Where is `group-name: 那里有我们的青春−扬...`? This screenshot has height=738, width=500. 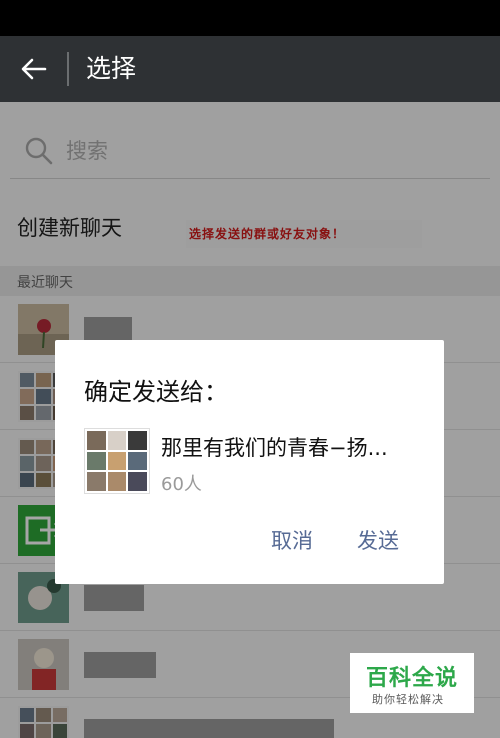 group-name: 那里有我们的青春−扬... is located at coordinates (274, 448).